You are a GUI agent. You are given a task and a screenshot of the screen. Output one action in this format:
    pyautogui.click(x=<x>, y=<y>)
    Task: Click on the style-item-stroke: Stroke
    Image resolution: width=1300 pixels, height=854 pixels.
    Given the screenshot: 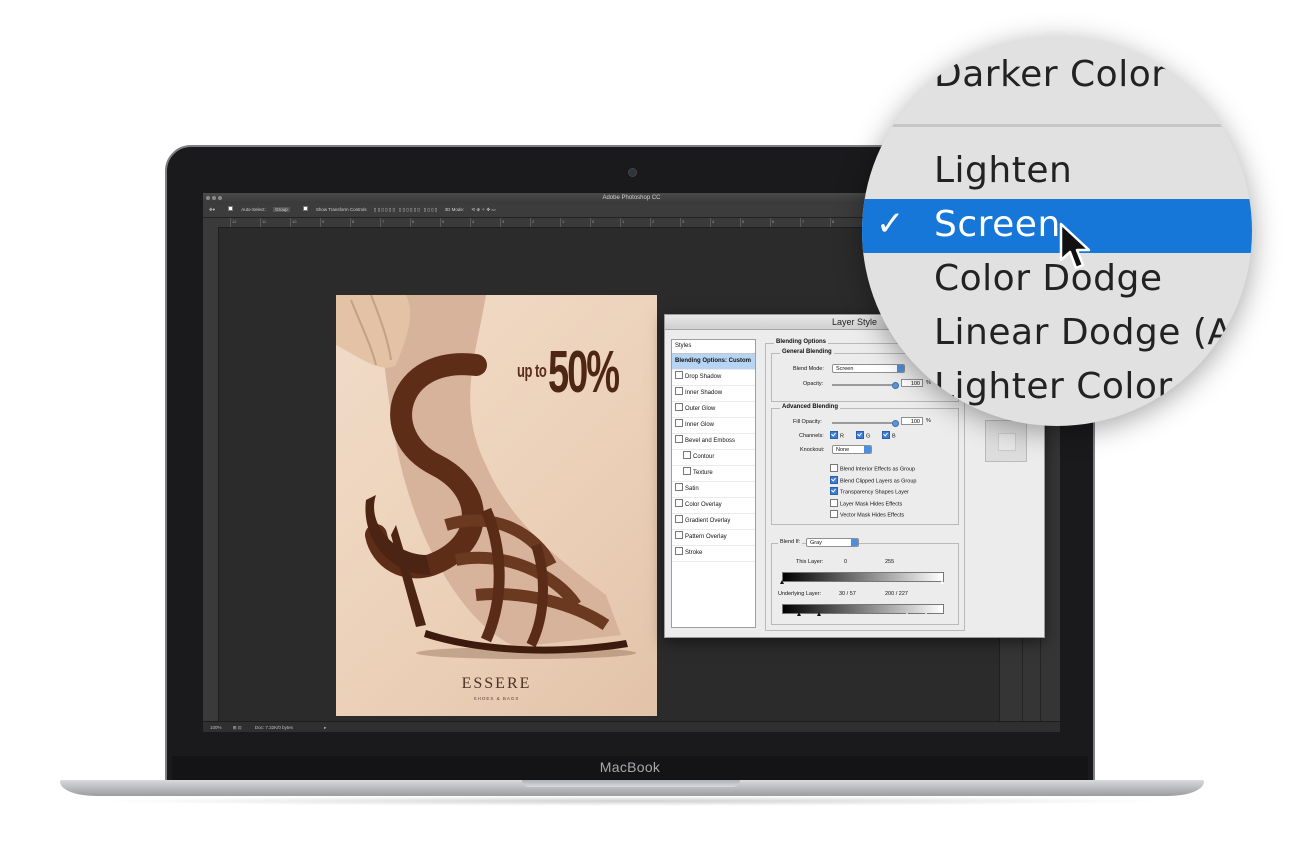 What is the action you would take?
    pyautogui.click(x=713, y=554)
    